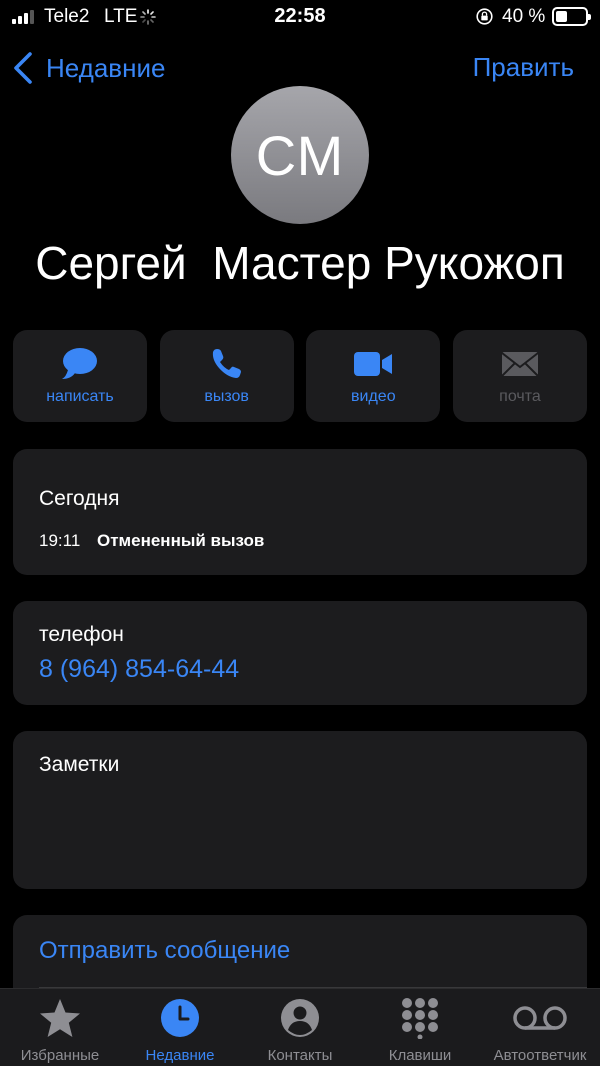 Image resolution: width=600 pixels, height=1066 pixels. Describe the element at coordinates (300, 1018) in the screenshot. I see `person-circle-icon` at that location.